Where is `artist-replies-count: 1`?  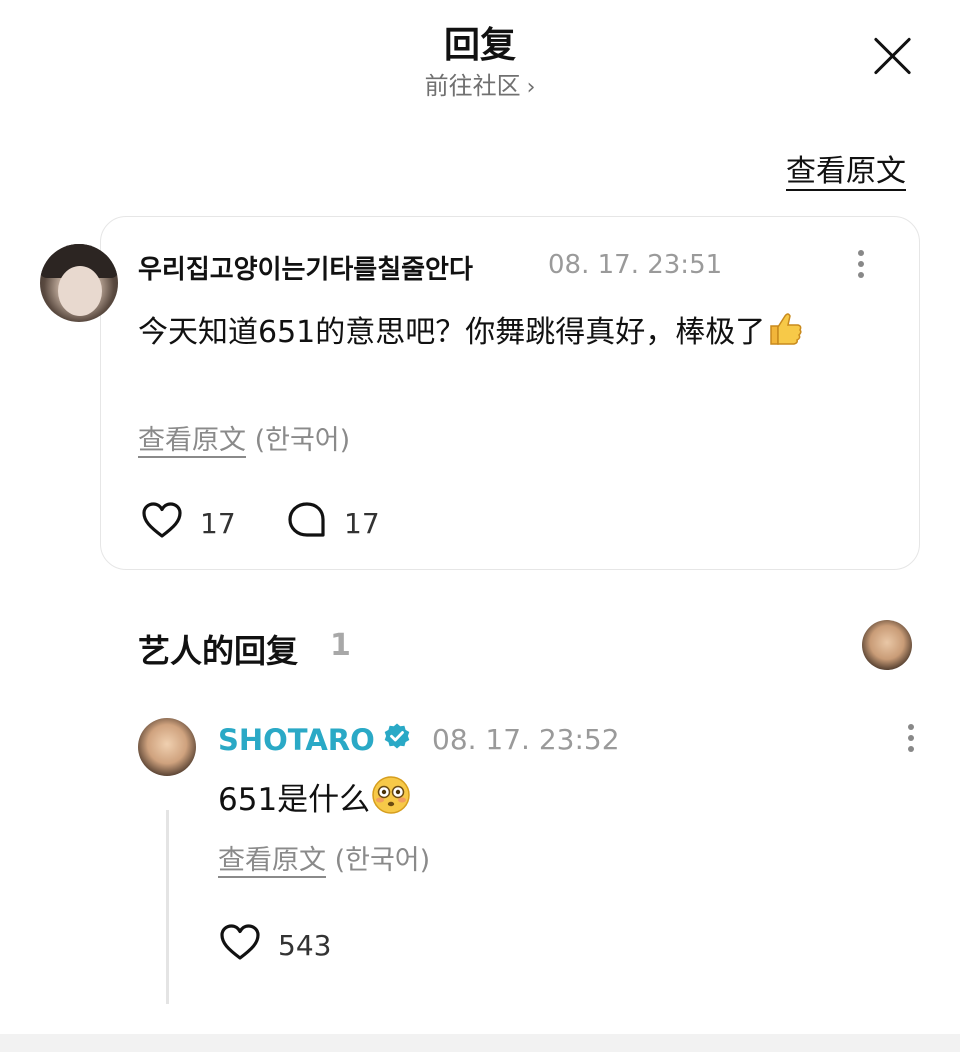 artist-replies-count: 1 is located at coordinates (340, 645).